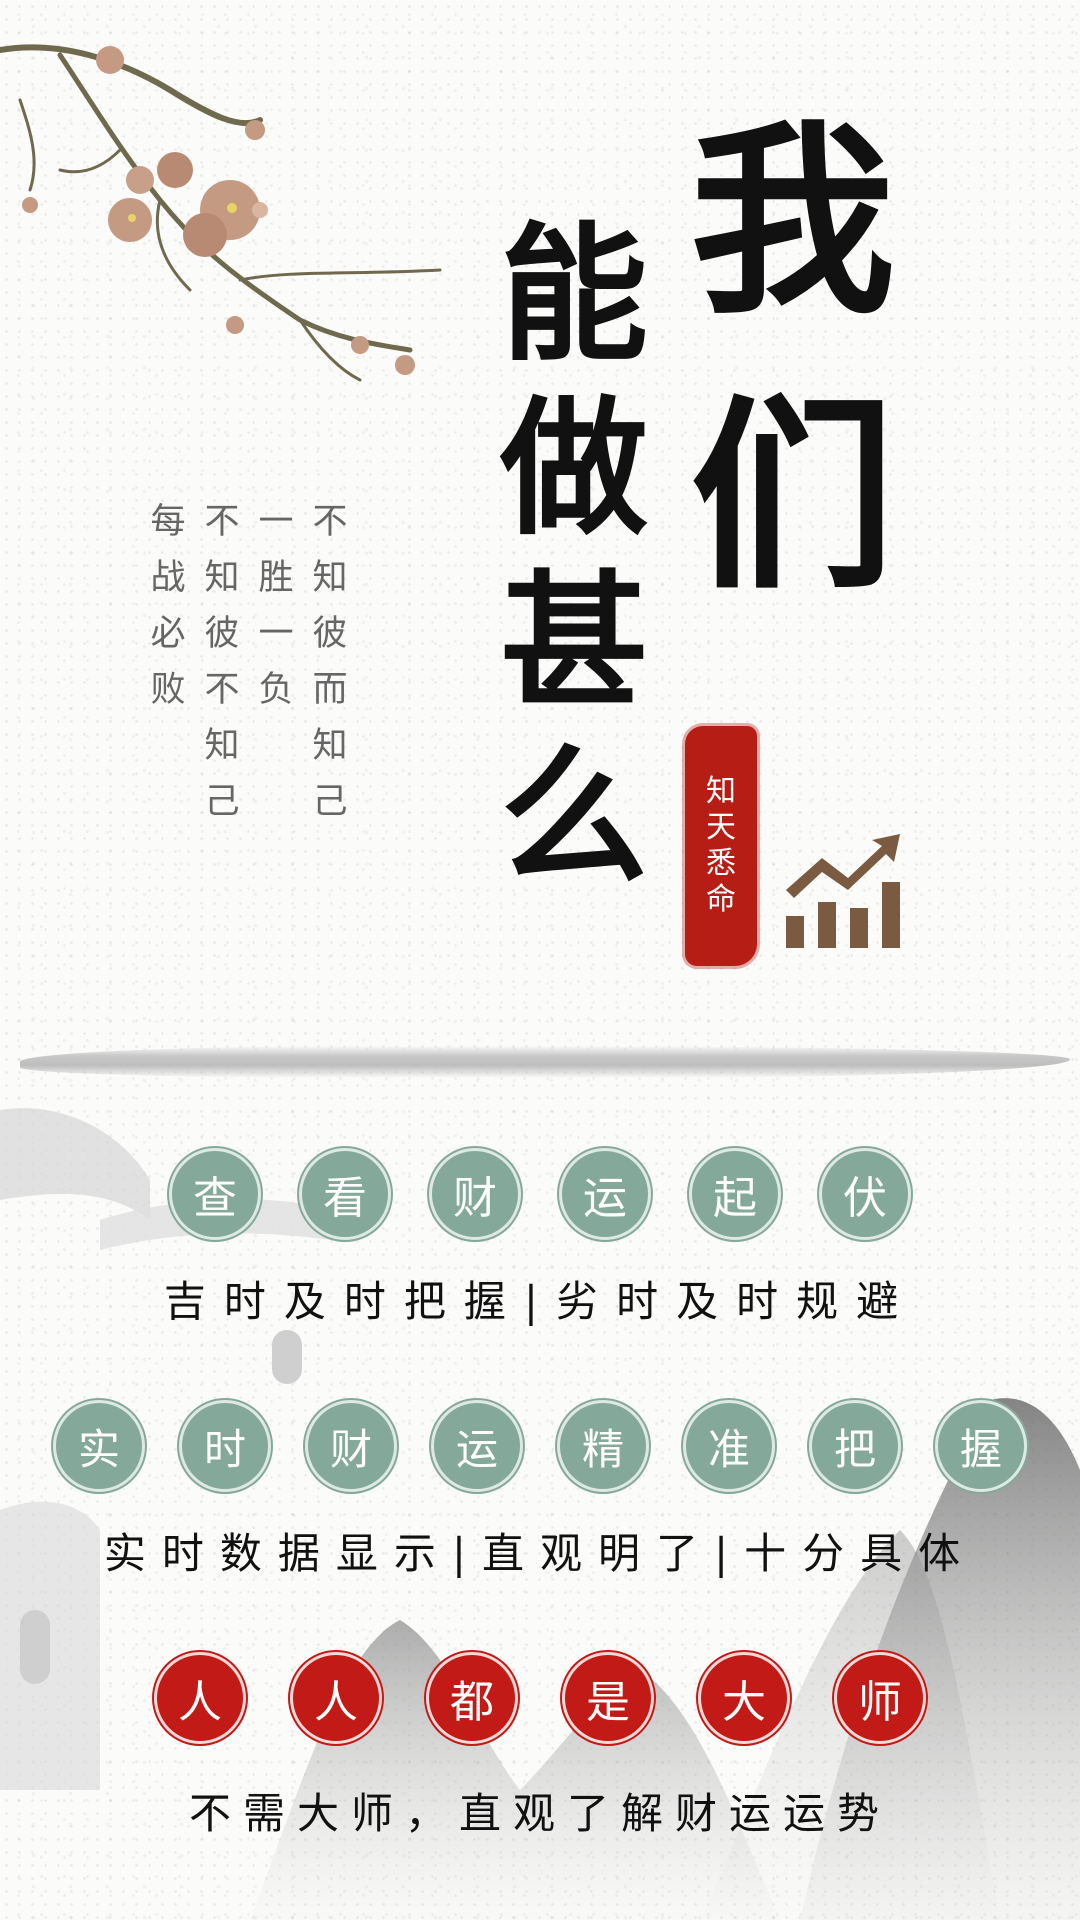  What do you see at coordinates (168, 634) in the screenshot?
I see `poem-char: 必` at bounding box center [168, 634].